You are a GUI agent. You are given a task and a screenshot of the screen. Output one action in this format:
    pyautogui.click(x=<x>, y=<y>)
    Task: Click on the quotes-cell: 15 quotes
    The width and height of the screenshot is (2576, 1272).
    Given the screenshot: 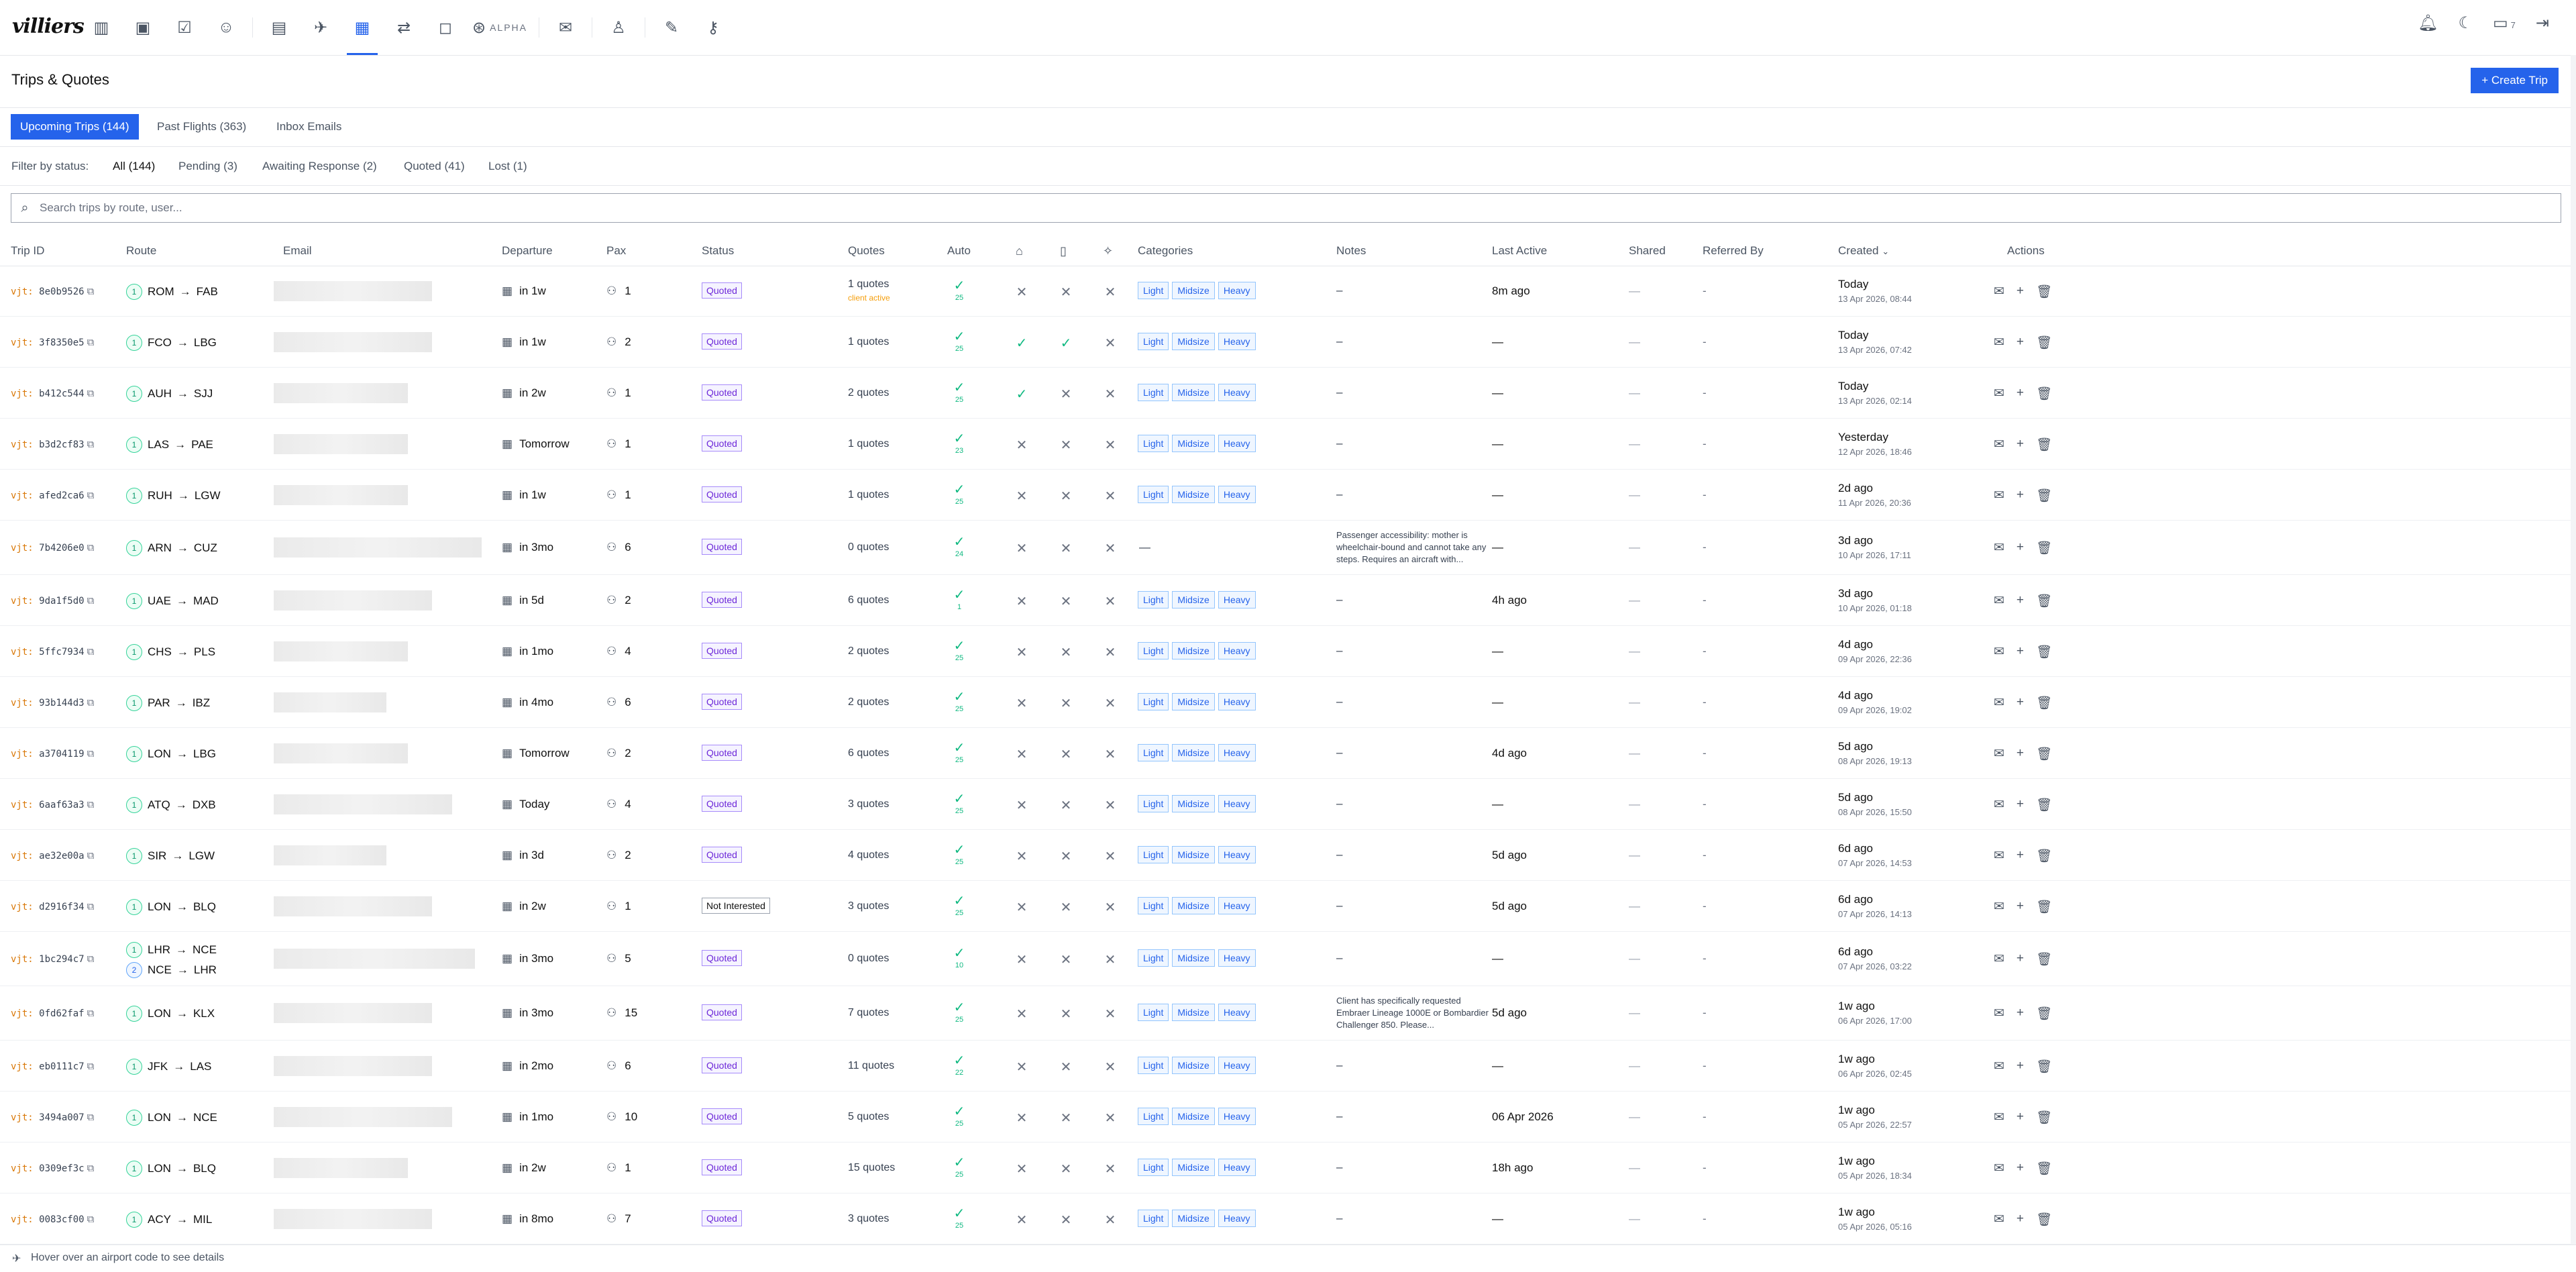 What is the action you would take?
    pyautogui.click(x=871, y=1168)
    